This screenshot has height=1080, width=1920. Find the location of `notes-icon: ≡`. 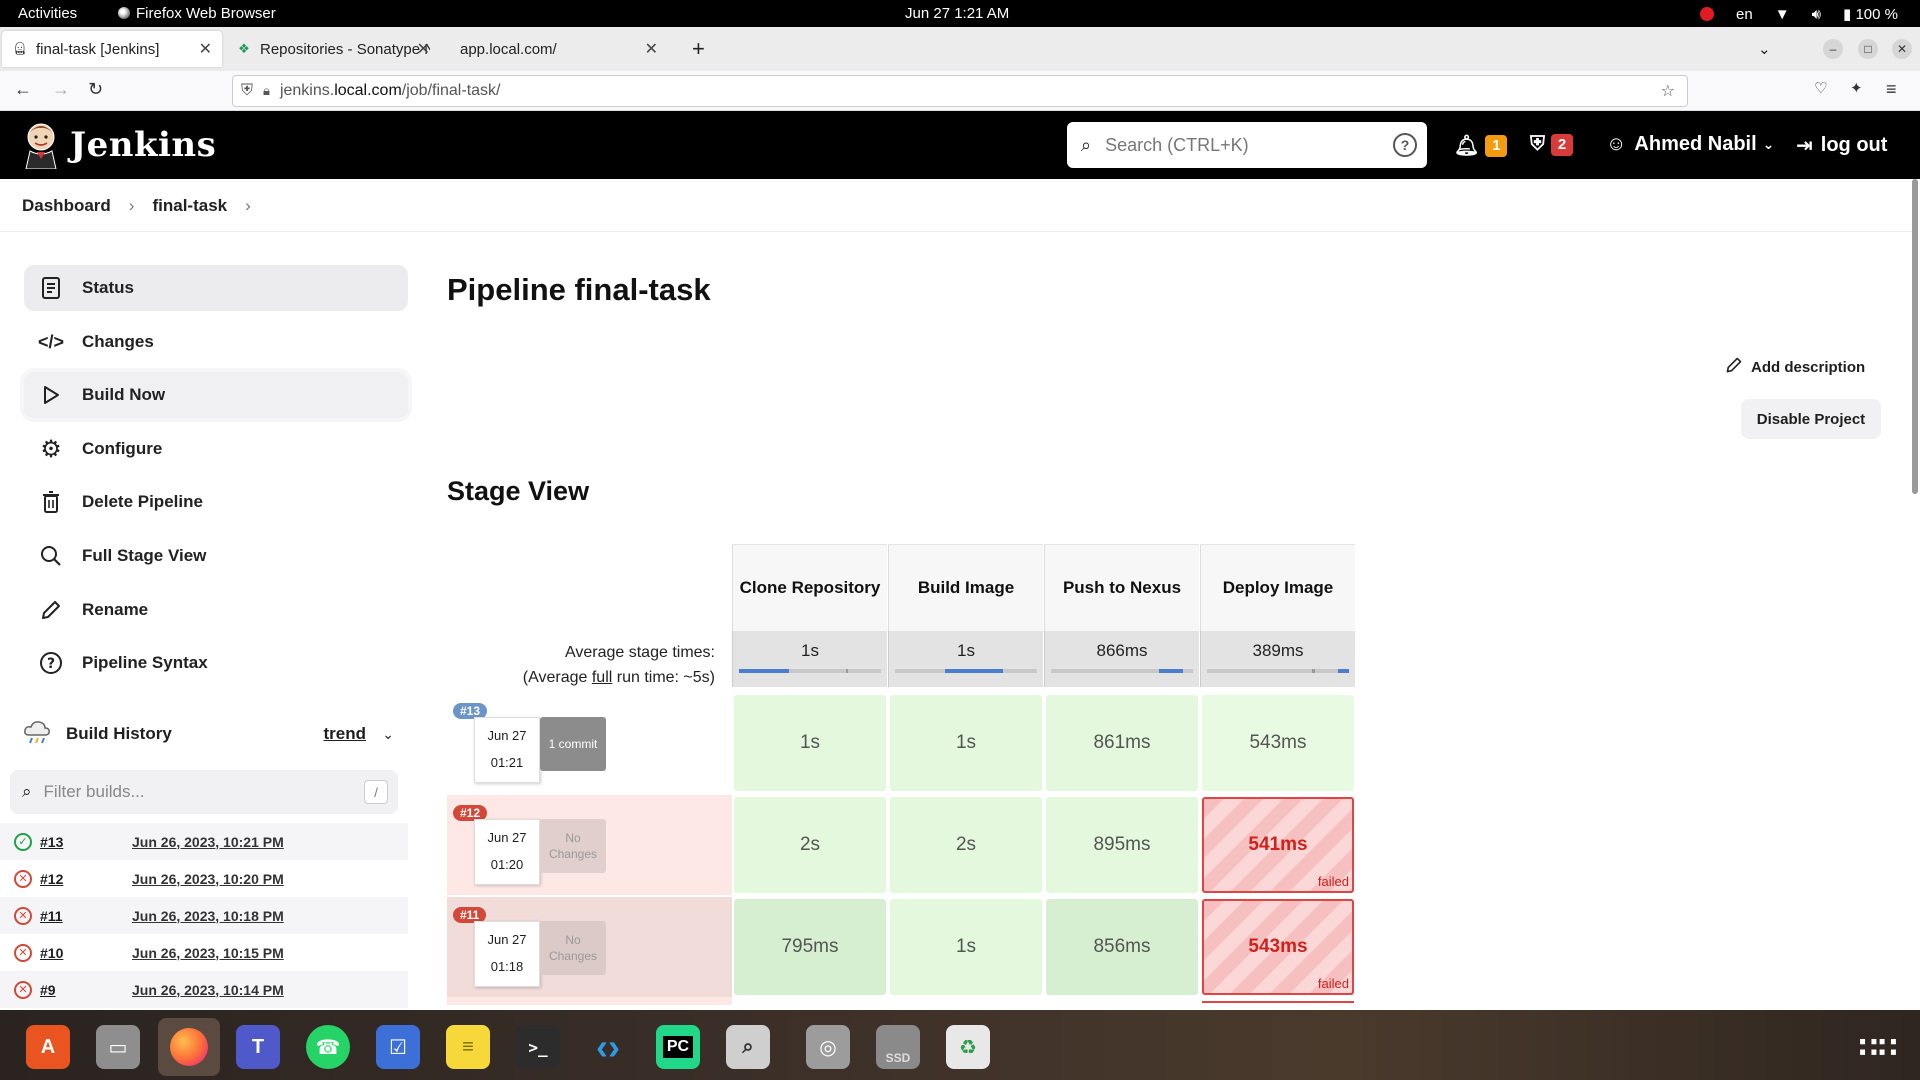

notes-icon: ≡ is located at coordinates (468, 1047).